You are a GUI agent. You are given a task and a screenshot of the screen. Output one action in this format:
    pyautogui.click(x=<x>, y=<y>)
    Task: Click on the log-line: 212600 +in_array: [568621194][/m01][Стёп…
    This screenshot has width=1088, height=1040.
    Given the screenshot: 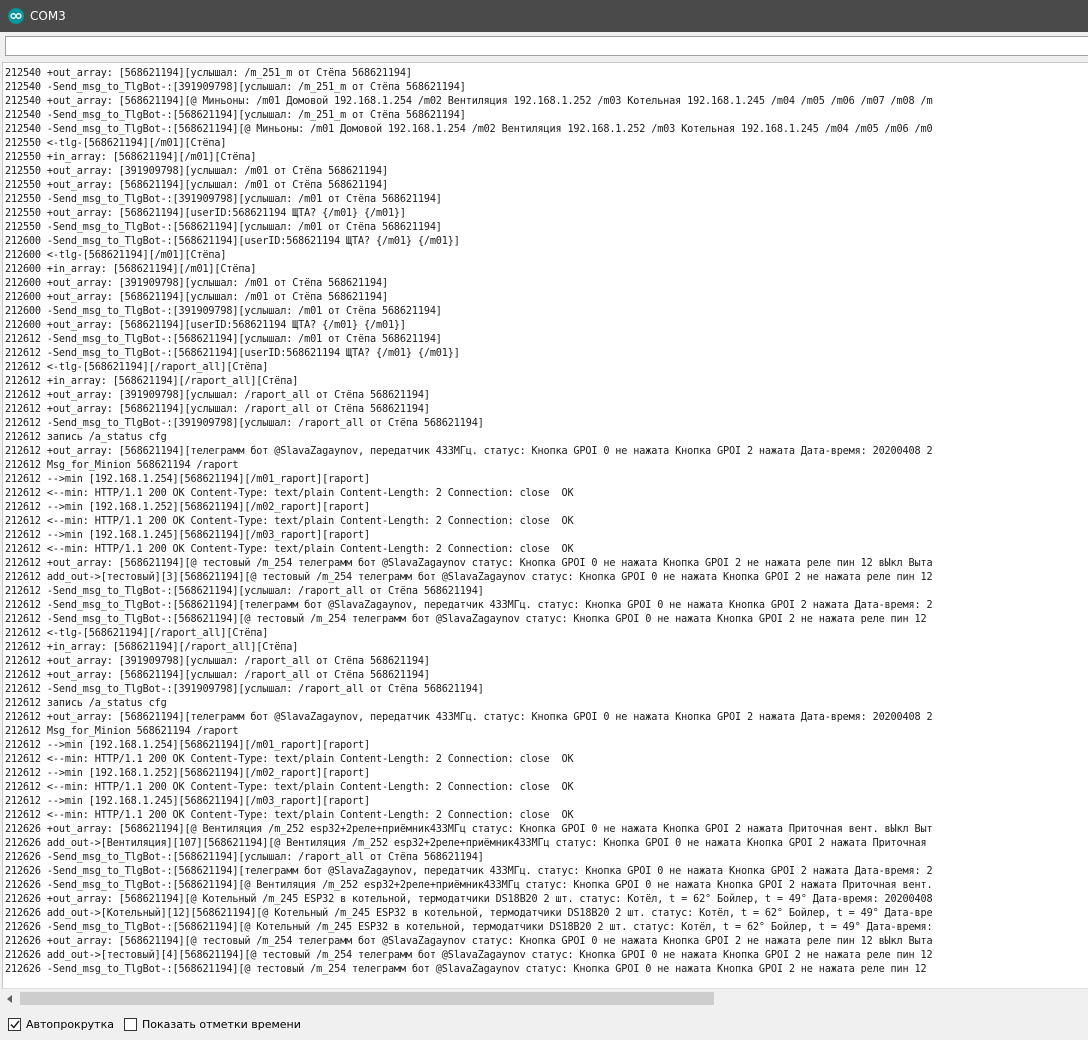 What is the action you would take?
    pyautogui.click(x=131, y=269)
    